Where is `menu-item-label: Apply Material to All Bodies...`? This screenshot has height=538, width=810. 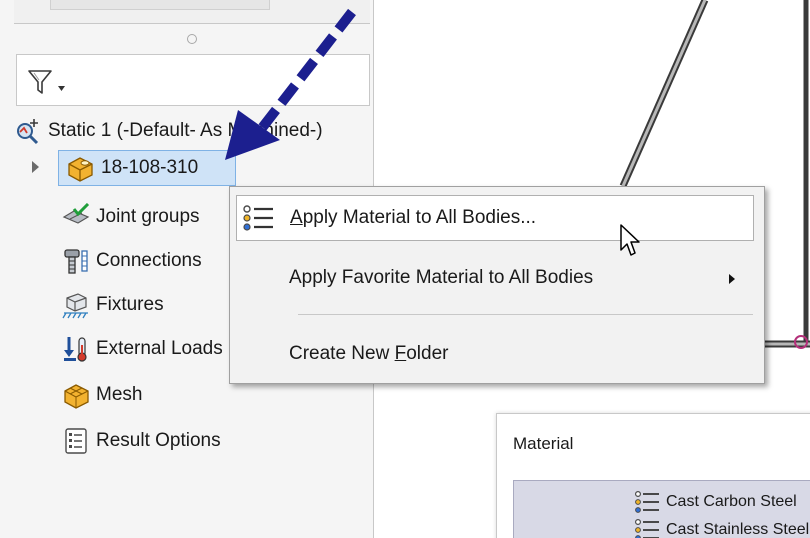
menu-item-label: Apply Material to All Bodies... is located at coordinates (413, 218).